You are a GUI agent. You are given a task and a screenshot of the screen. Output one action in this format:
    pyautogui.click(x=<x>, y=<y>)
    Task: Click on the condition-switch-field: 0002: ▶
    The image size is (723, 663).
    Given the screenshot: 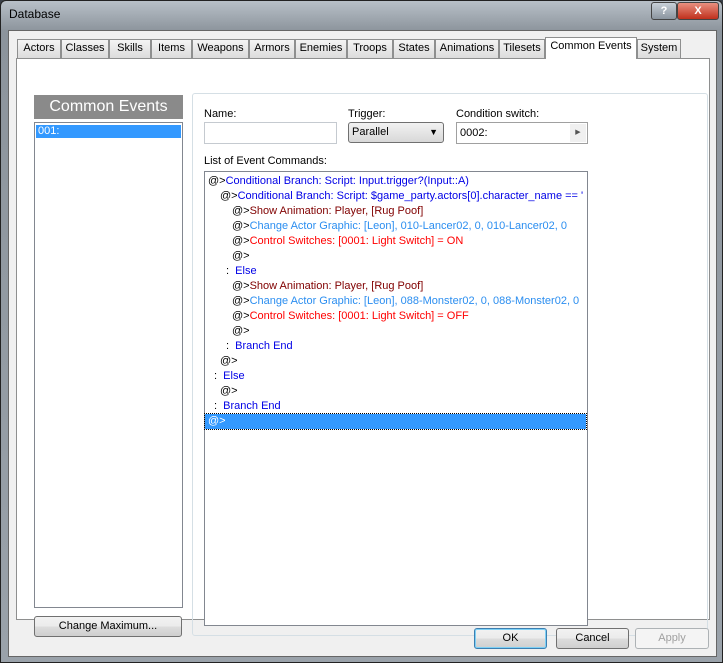 What is the action you would take?
    pyautogui.click(x=522, y=133)
    